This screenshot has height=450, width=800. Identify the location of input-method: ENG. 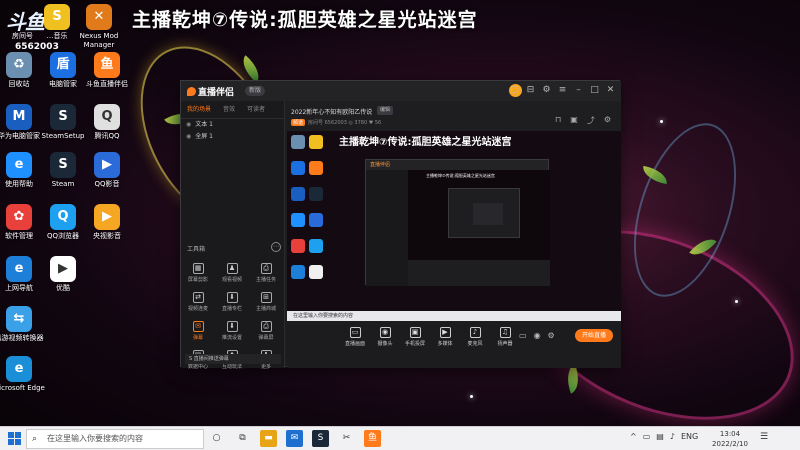
(689, 436).